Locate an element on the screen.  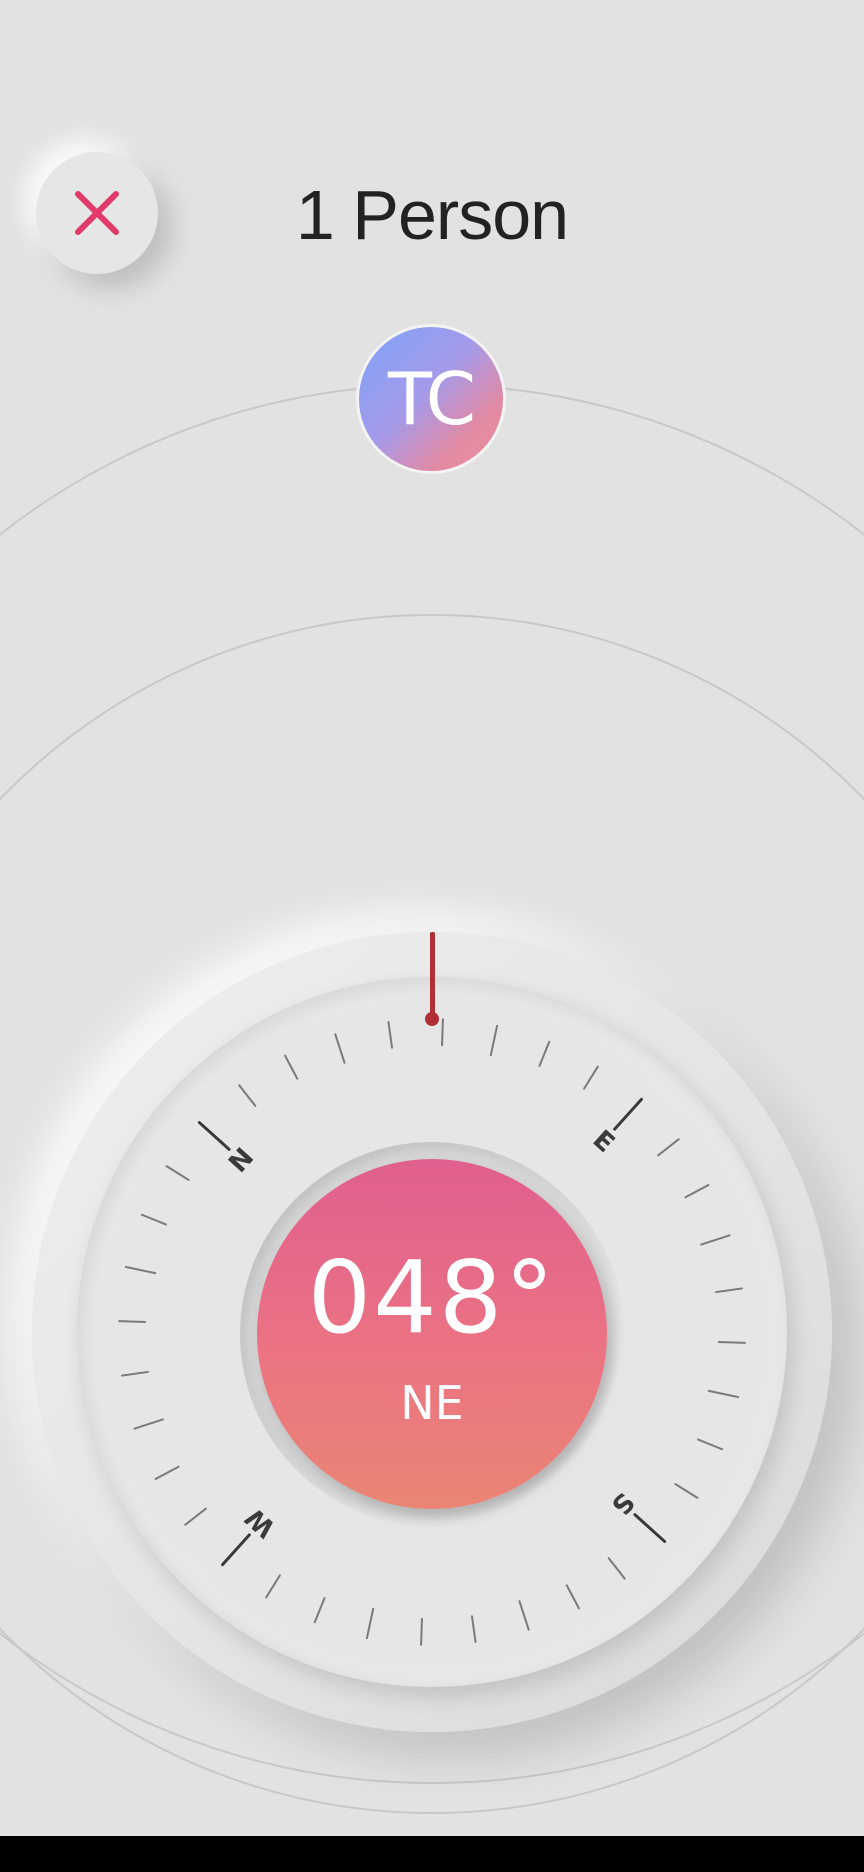
heading-well: 048° NE is located at coordinates (432, 1334).